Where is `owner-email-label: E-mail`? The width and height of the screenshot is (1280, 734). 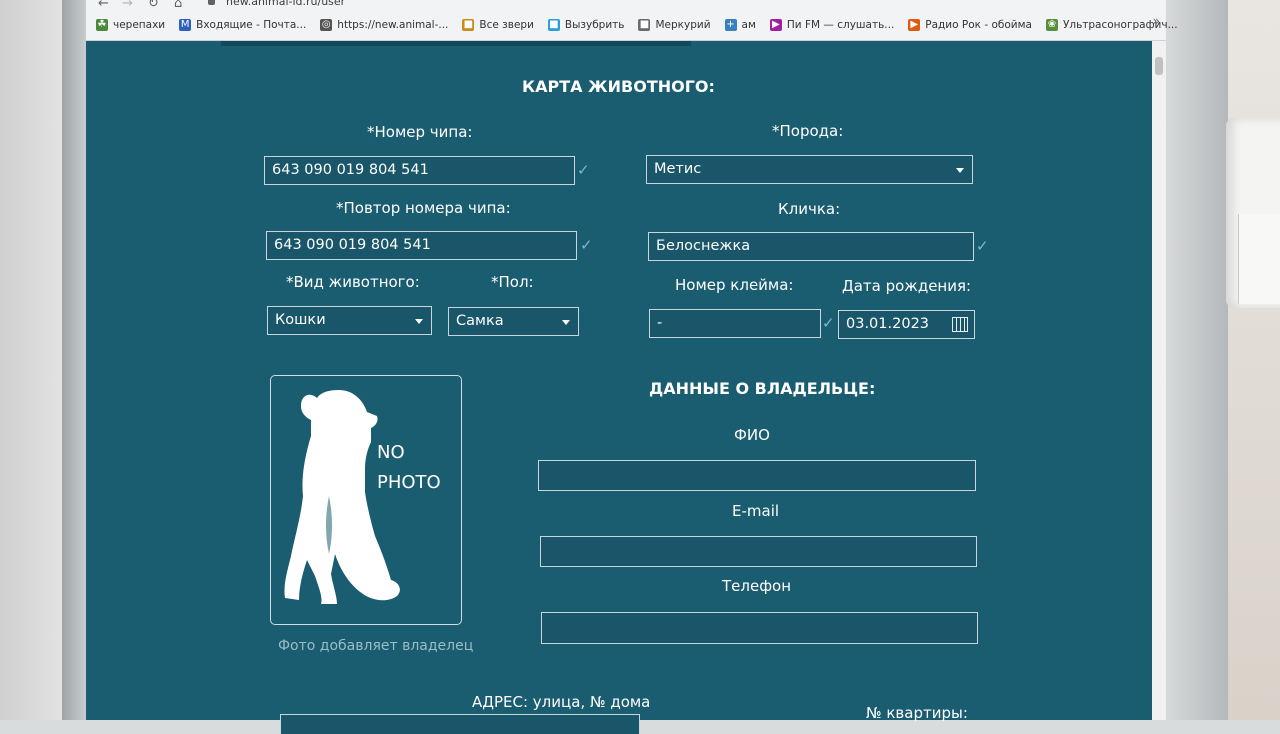 owner-email-label: E-mail is located at coordinates (756, 511).